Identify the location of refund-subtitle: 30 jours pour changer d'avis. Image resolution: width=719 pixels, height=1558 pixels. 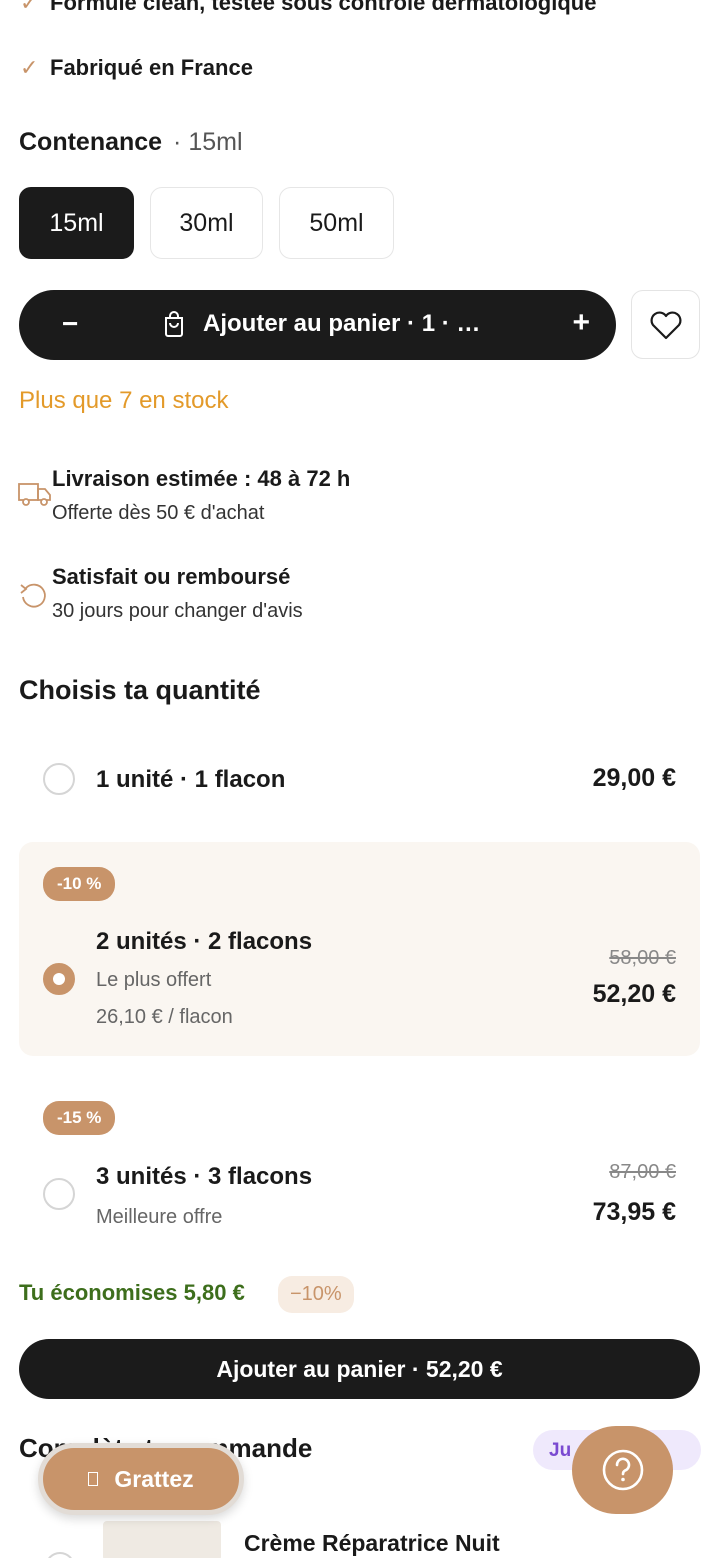
(177, 611).